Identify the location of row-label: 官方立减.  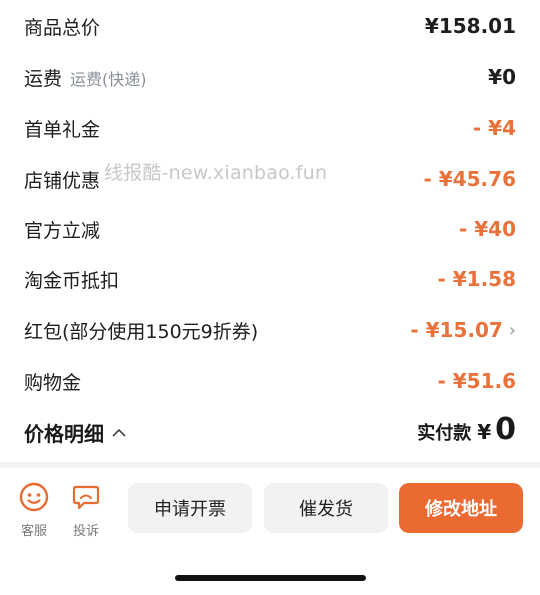
(62, 230).